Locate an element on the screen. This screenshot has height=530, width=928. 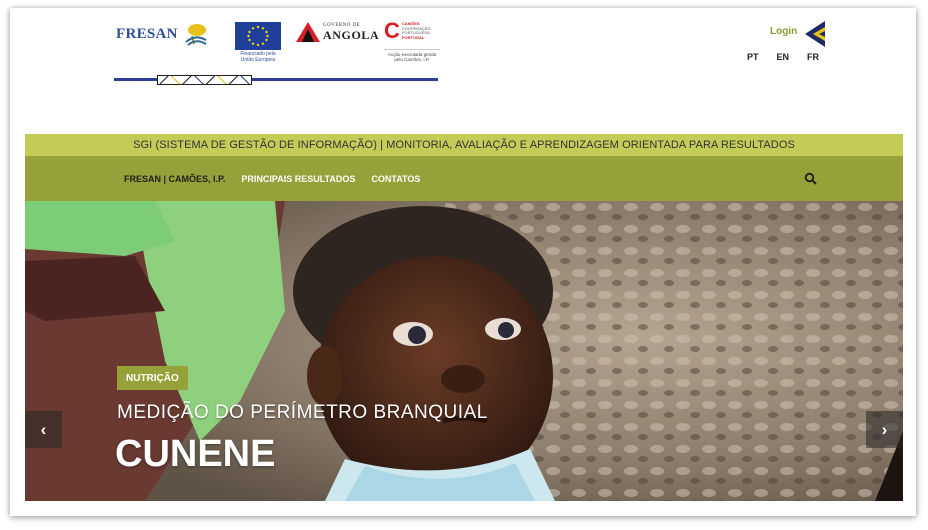
slider-next-button: › is located at coordinates (884, 429).